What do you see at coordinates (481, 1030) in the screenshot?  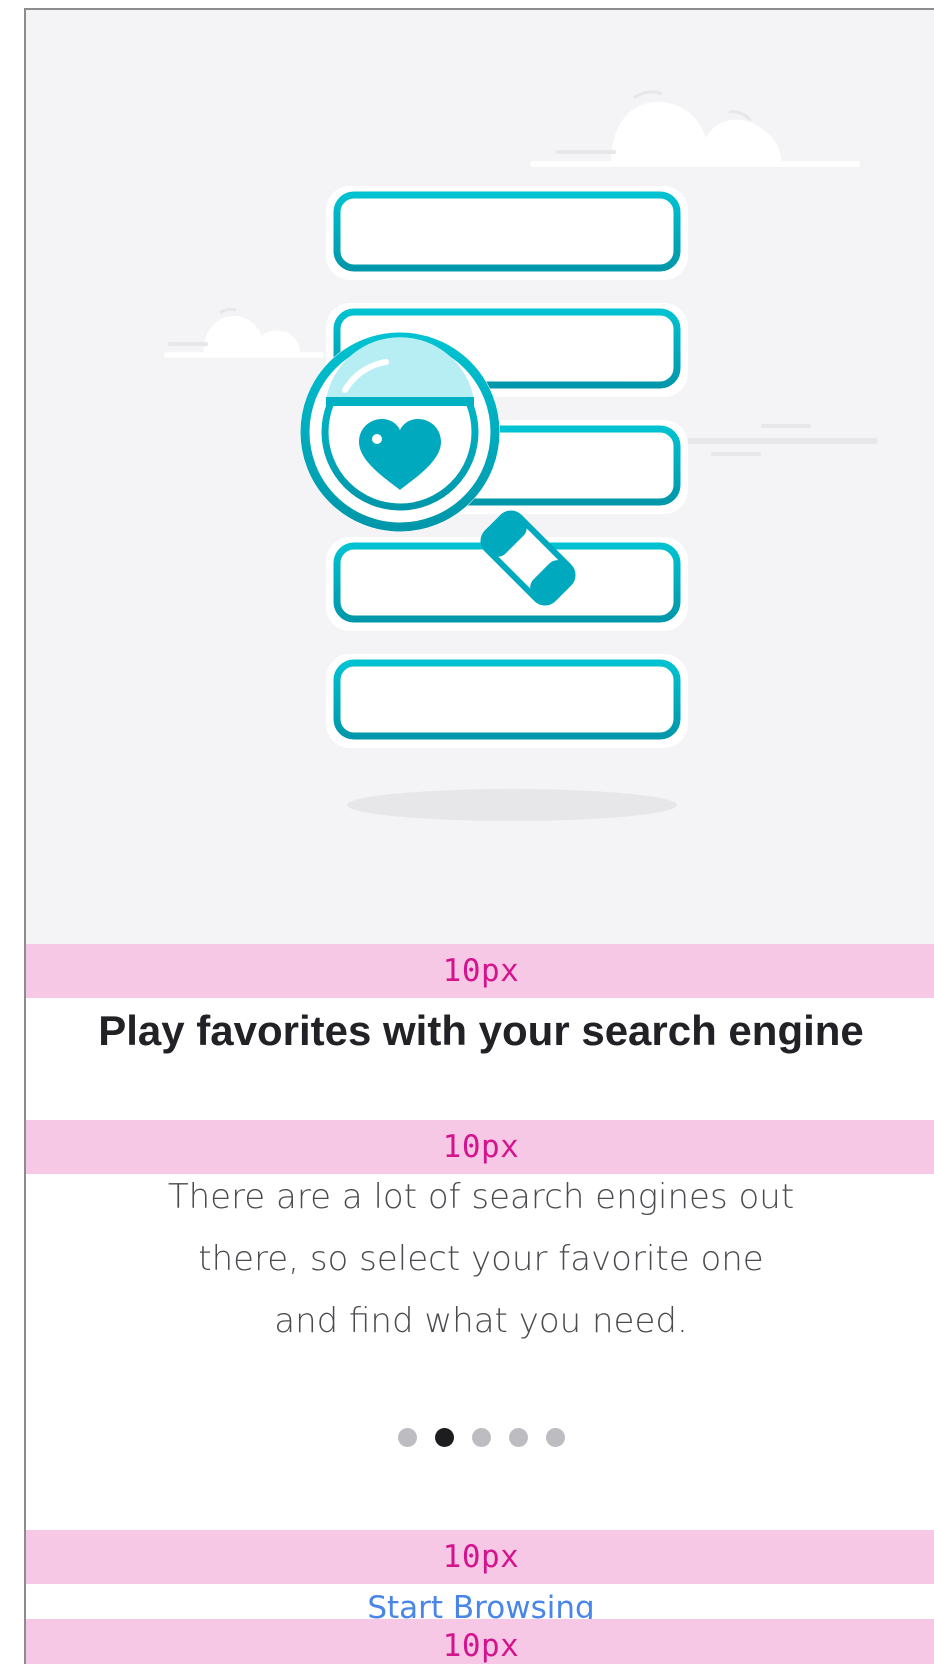 I see `page-title: Play favorites with your search engine` at bounding box center [481, 1030].